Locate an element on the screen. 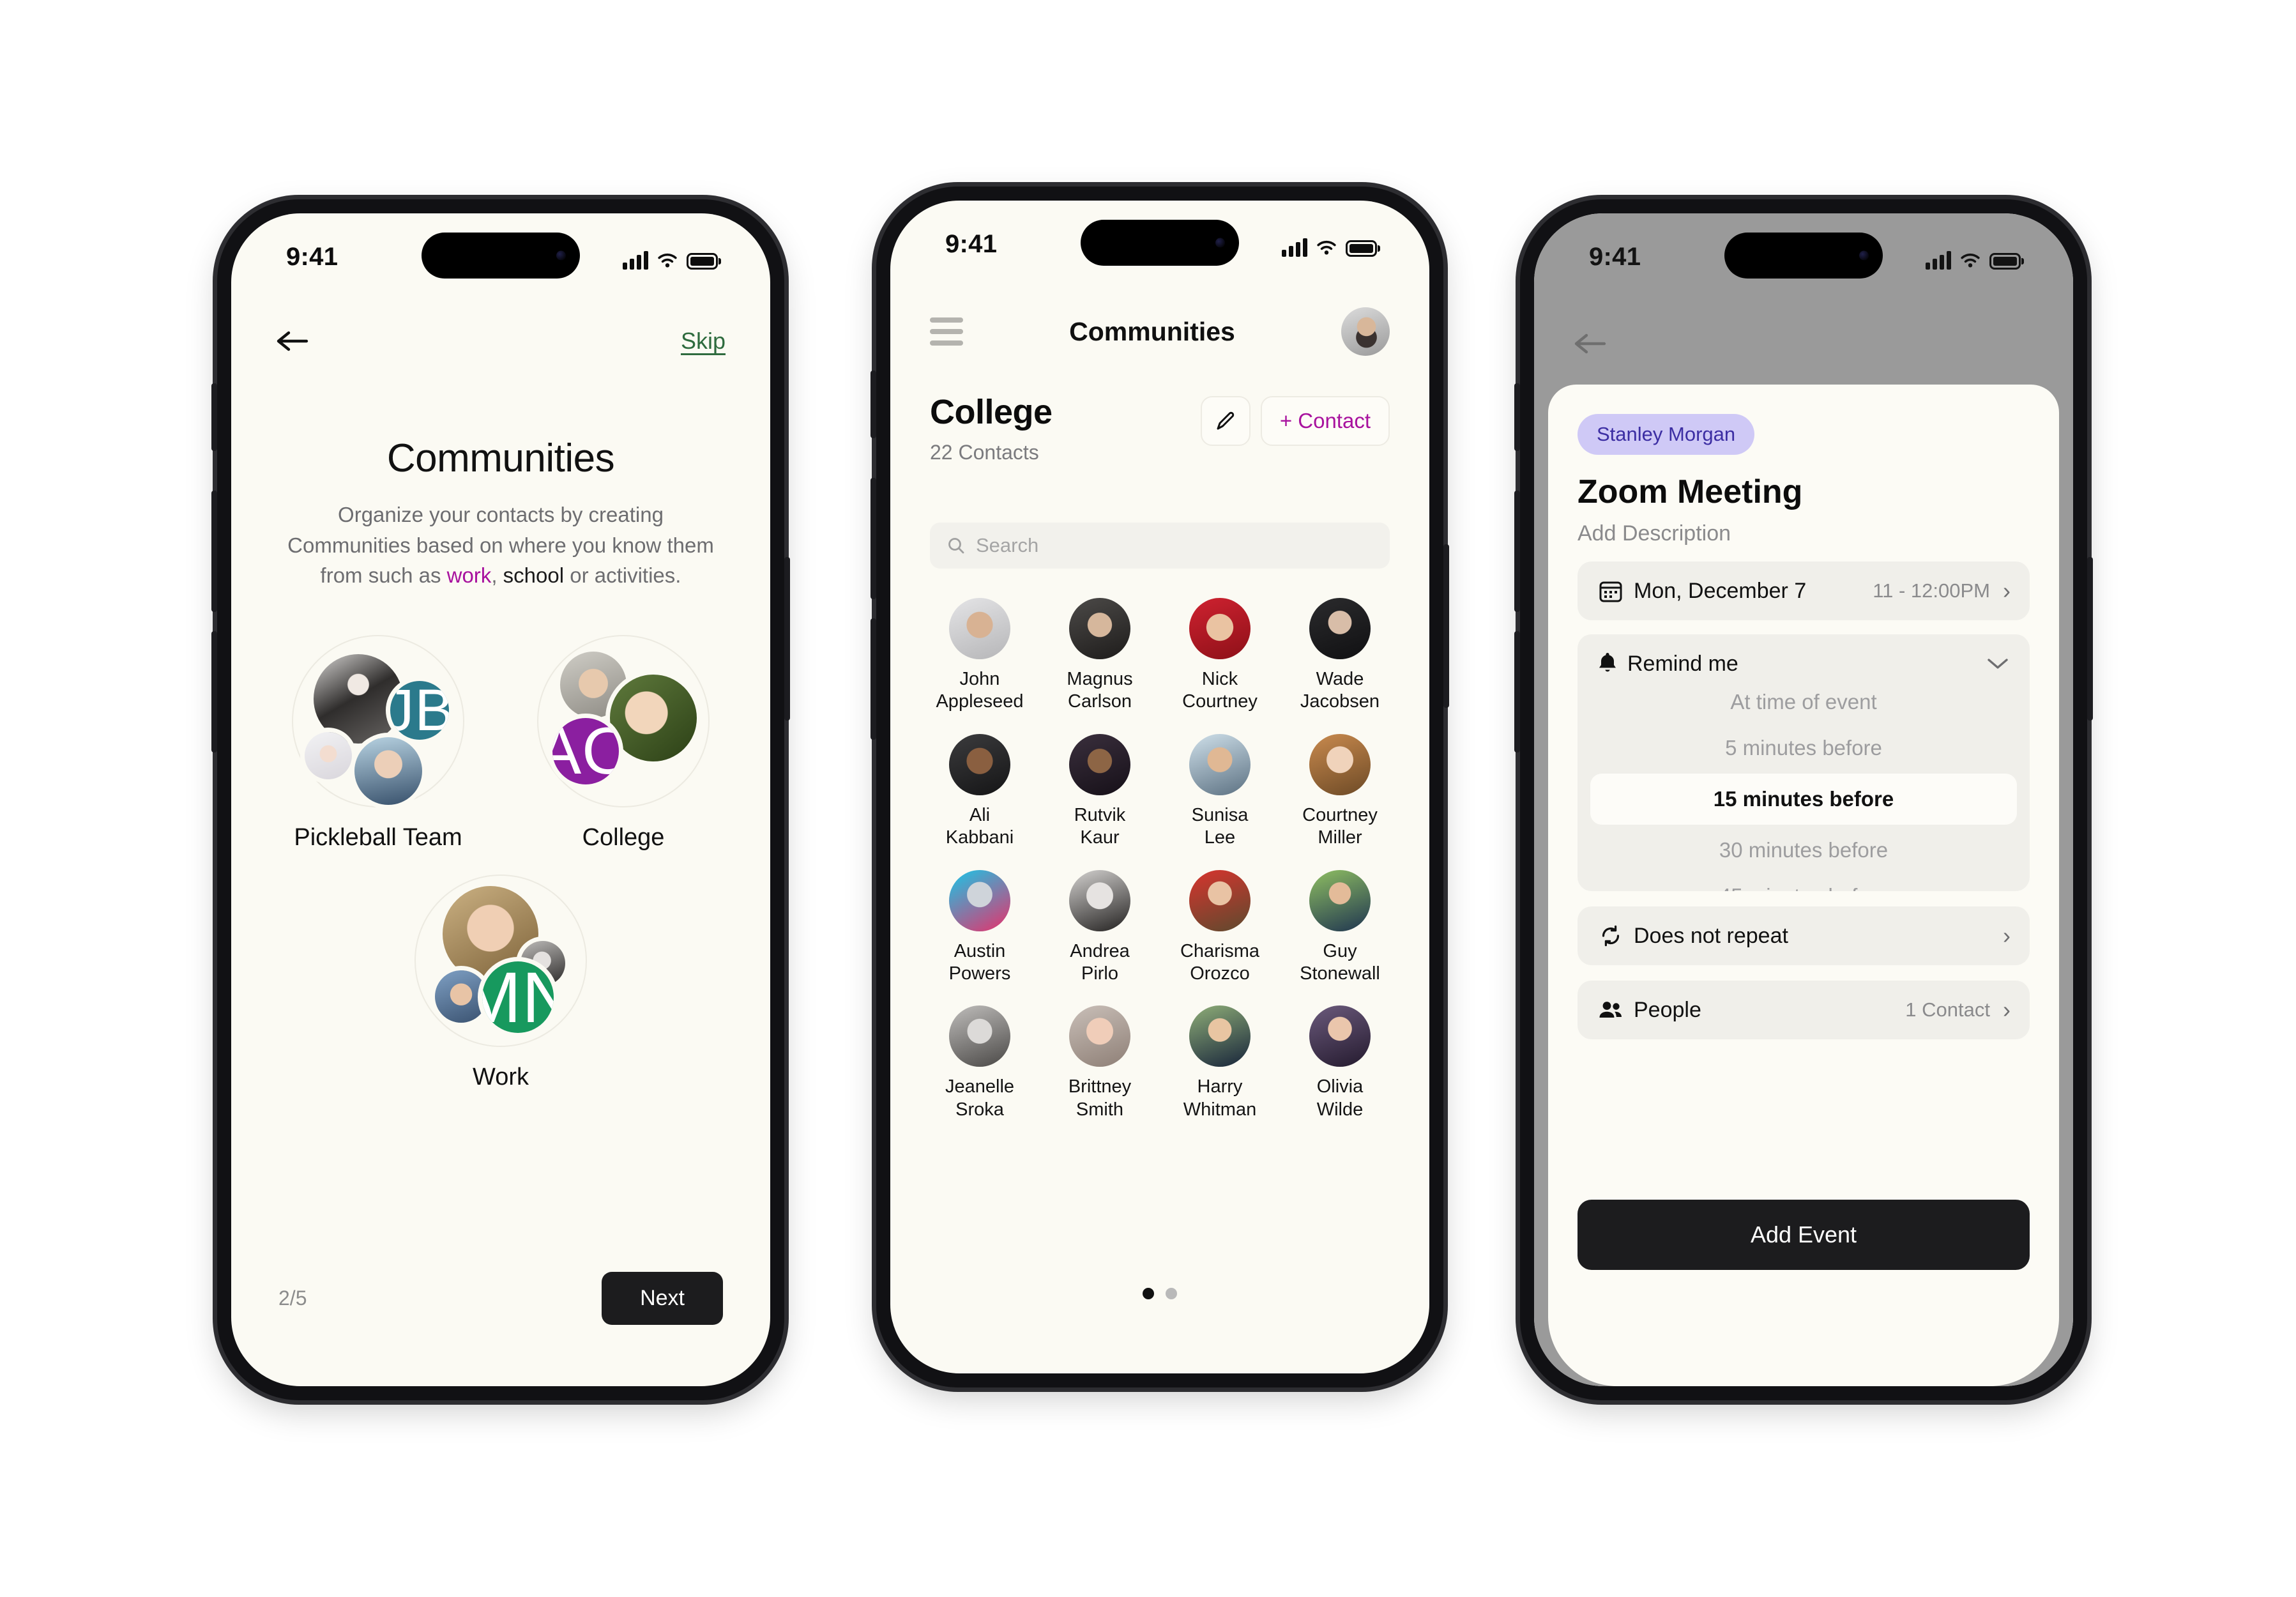 The width and height of the screenshot is (2296, 1597). contact-cell: Magnus Carlson is located at coordinates (1100, 656).